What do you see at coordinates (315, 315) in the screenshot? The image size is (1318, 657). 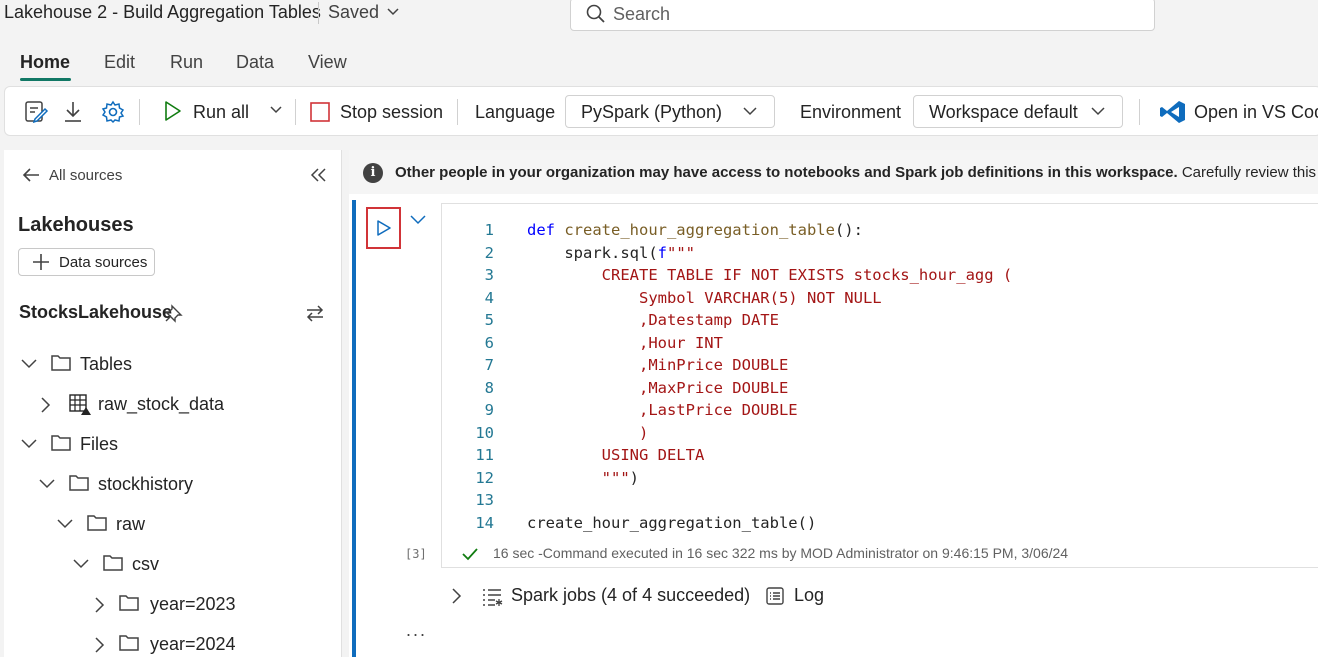 I see `switch-lakehouse-icon` at bounding box center [315, 315].